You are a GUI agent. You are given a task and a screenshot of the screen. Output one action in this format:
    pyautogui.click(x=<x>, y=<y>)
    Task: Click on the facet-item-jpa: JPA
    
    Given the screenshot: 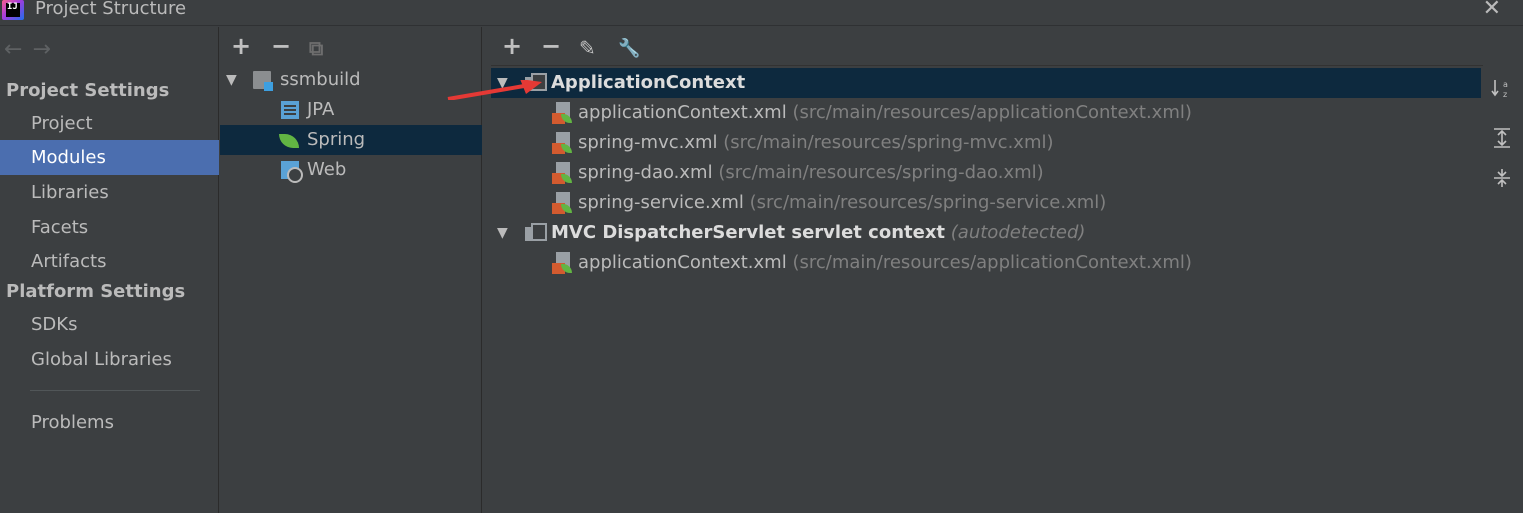 What is the action you would take?
    pyautogui.click(x=351, y=110)
    